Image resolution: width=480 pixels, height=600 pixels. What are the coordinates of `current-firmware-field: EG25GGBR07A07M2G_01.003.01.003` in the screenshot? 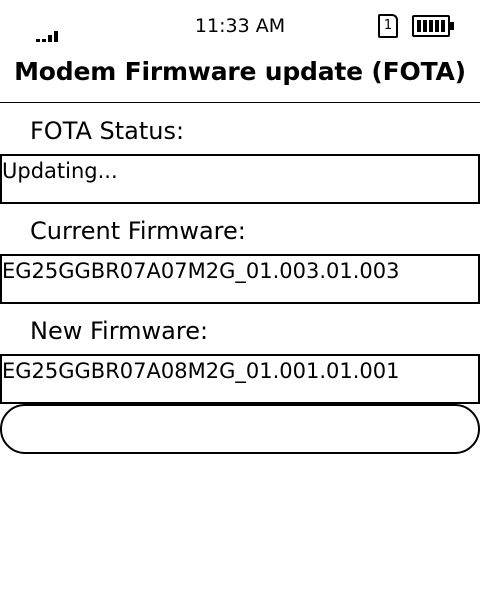 It's located at (240, 279).